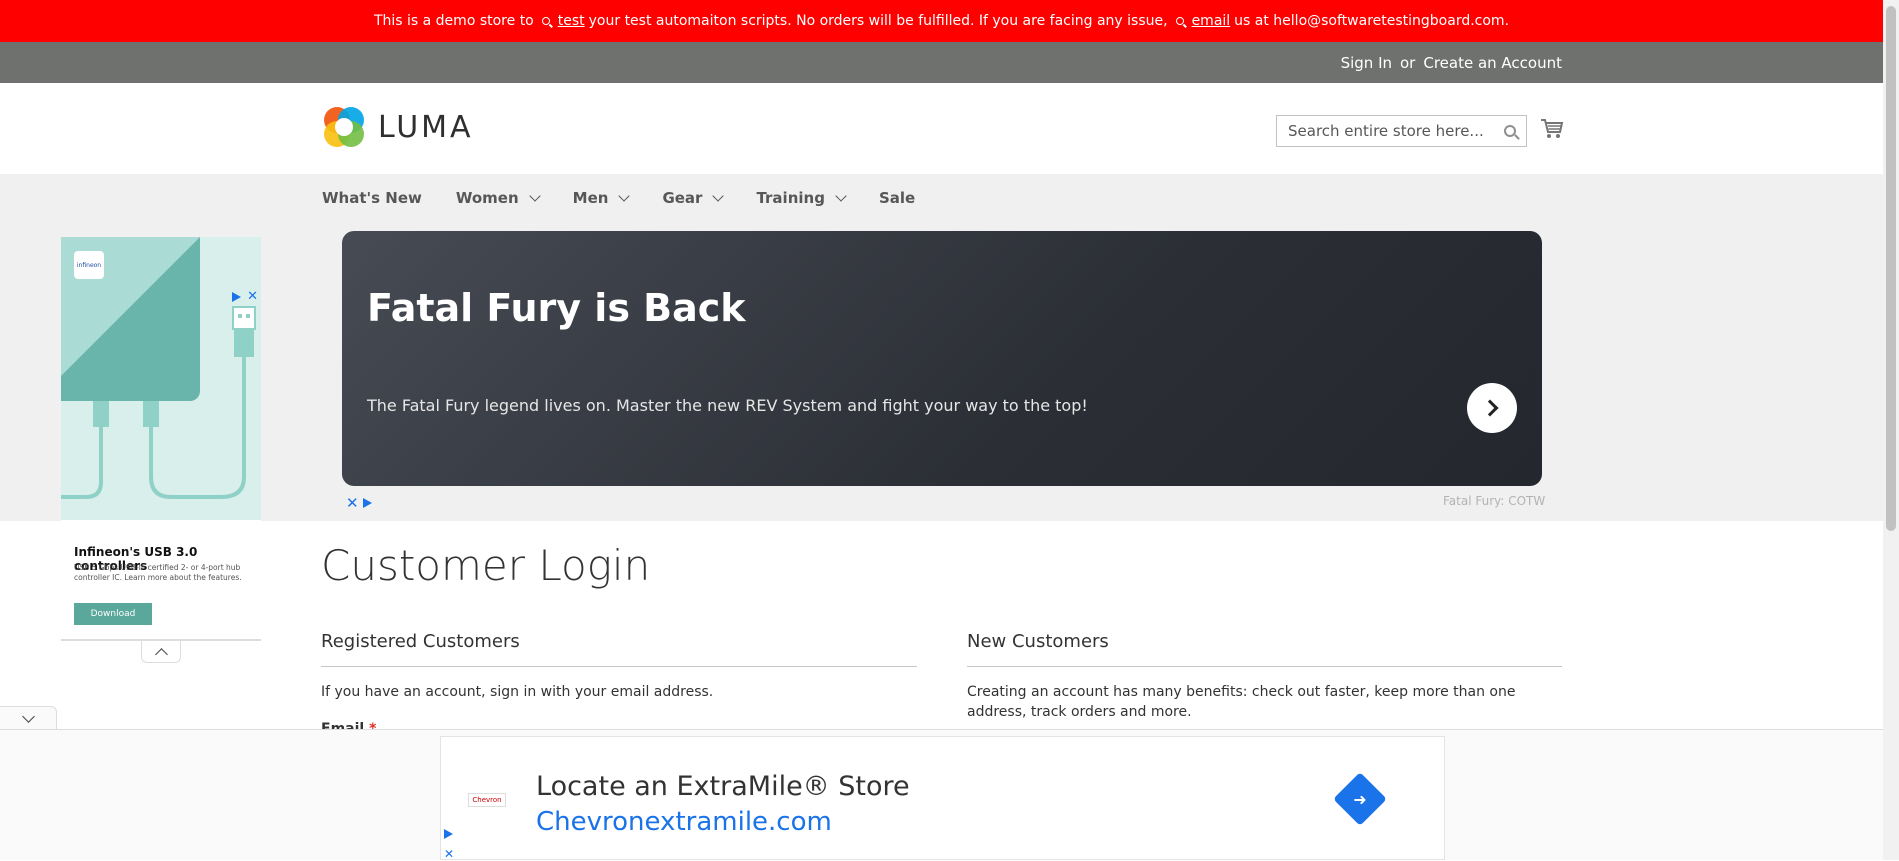 The width and height of the screenshot is (1899, 861). I want to click on new-customers-title: New Customers, so click(1038, 641).